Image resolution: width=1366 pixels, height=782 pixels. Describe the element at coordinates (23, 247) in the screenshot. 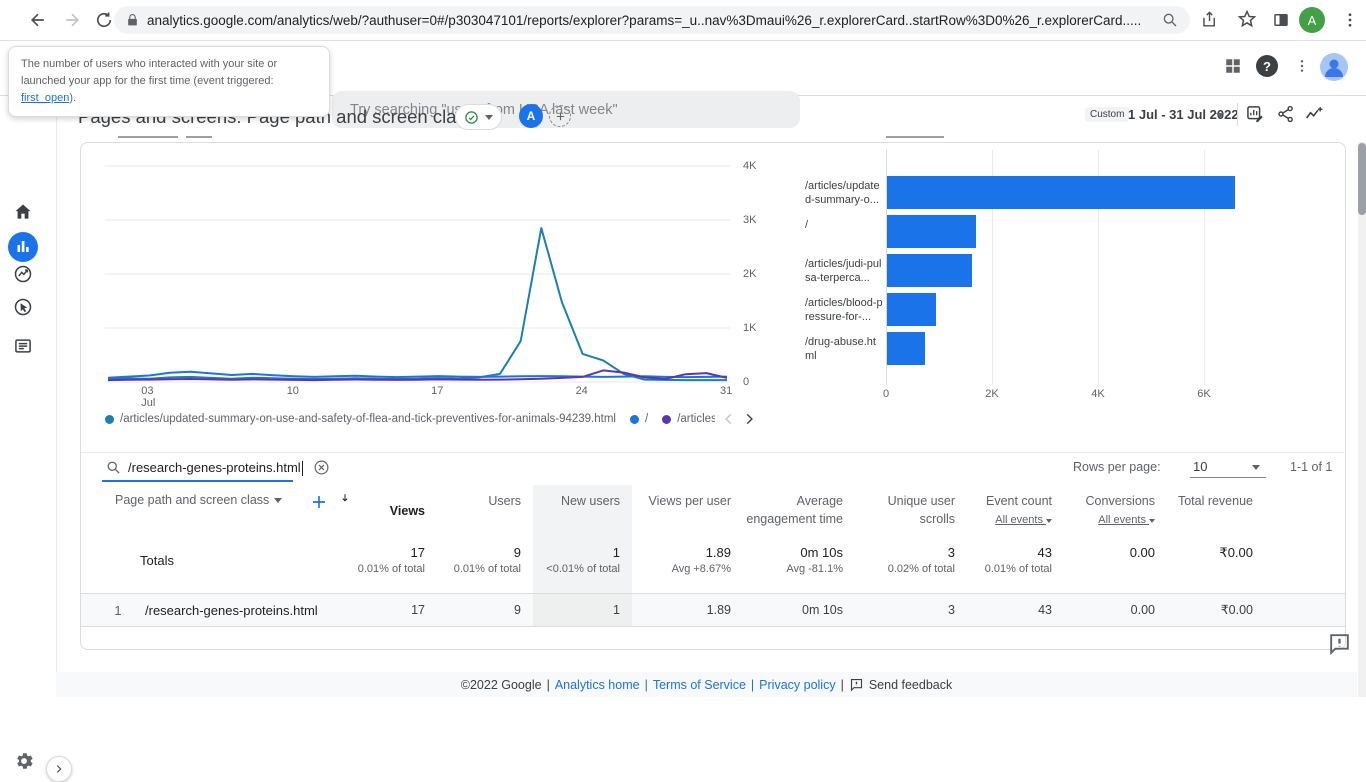

I see `sidebar-item-reports` at that location.